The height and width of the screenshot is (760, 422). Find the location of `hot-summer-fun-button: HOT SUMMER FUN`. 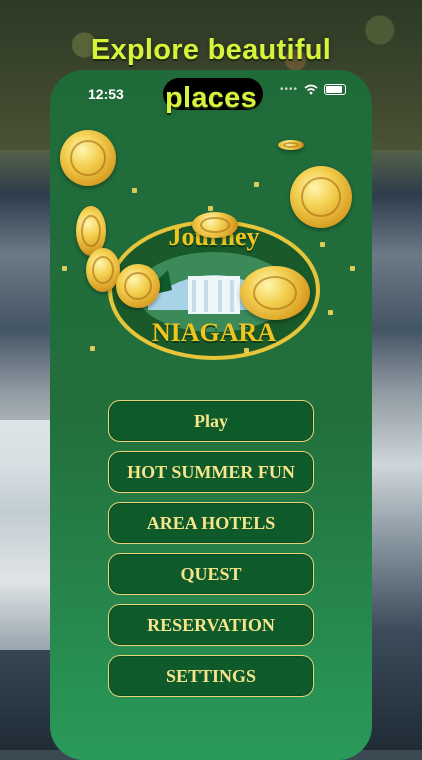

hot-summer-fun-button: HOT SUMMER FUN is located at coordinates (211, 472).